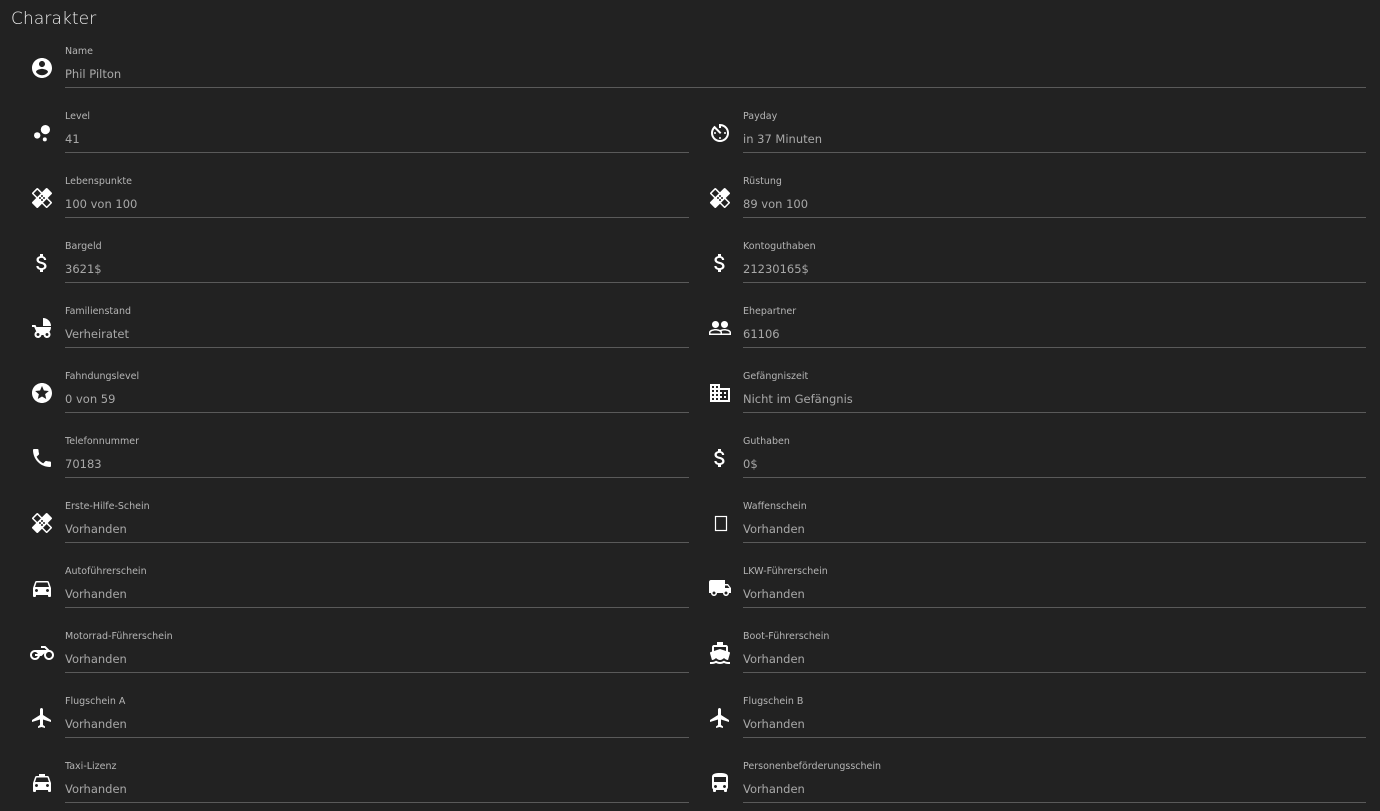  Describe the element at coordinates (776, 204) in the screenshot. I see `field-value: 89 von 100` at that location.